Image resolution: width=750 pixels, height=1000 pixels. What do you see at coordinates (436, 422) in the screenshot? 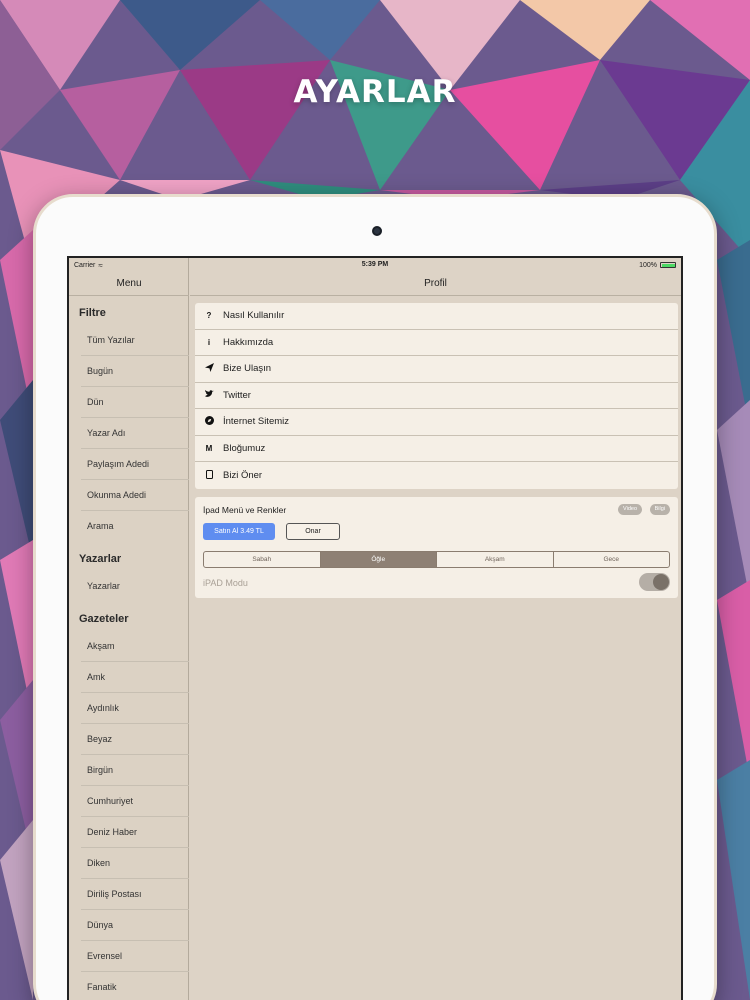
I see `menu-item-internet-sitemiz: İnternet Sitemiz` at bounding box center [436, 422].